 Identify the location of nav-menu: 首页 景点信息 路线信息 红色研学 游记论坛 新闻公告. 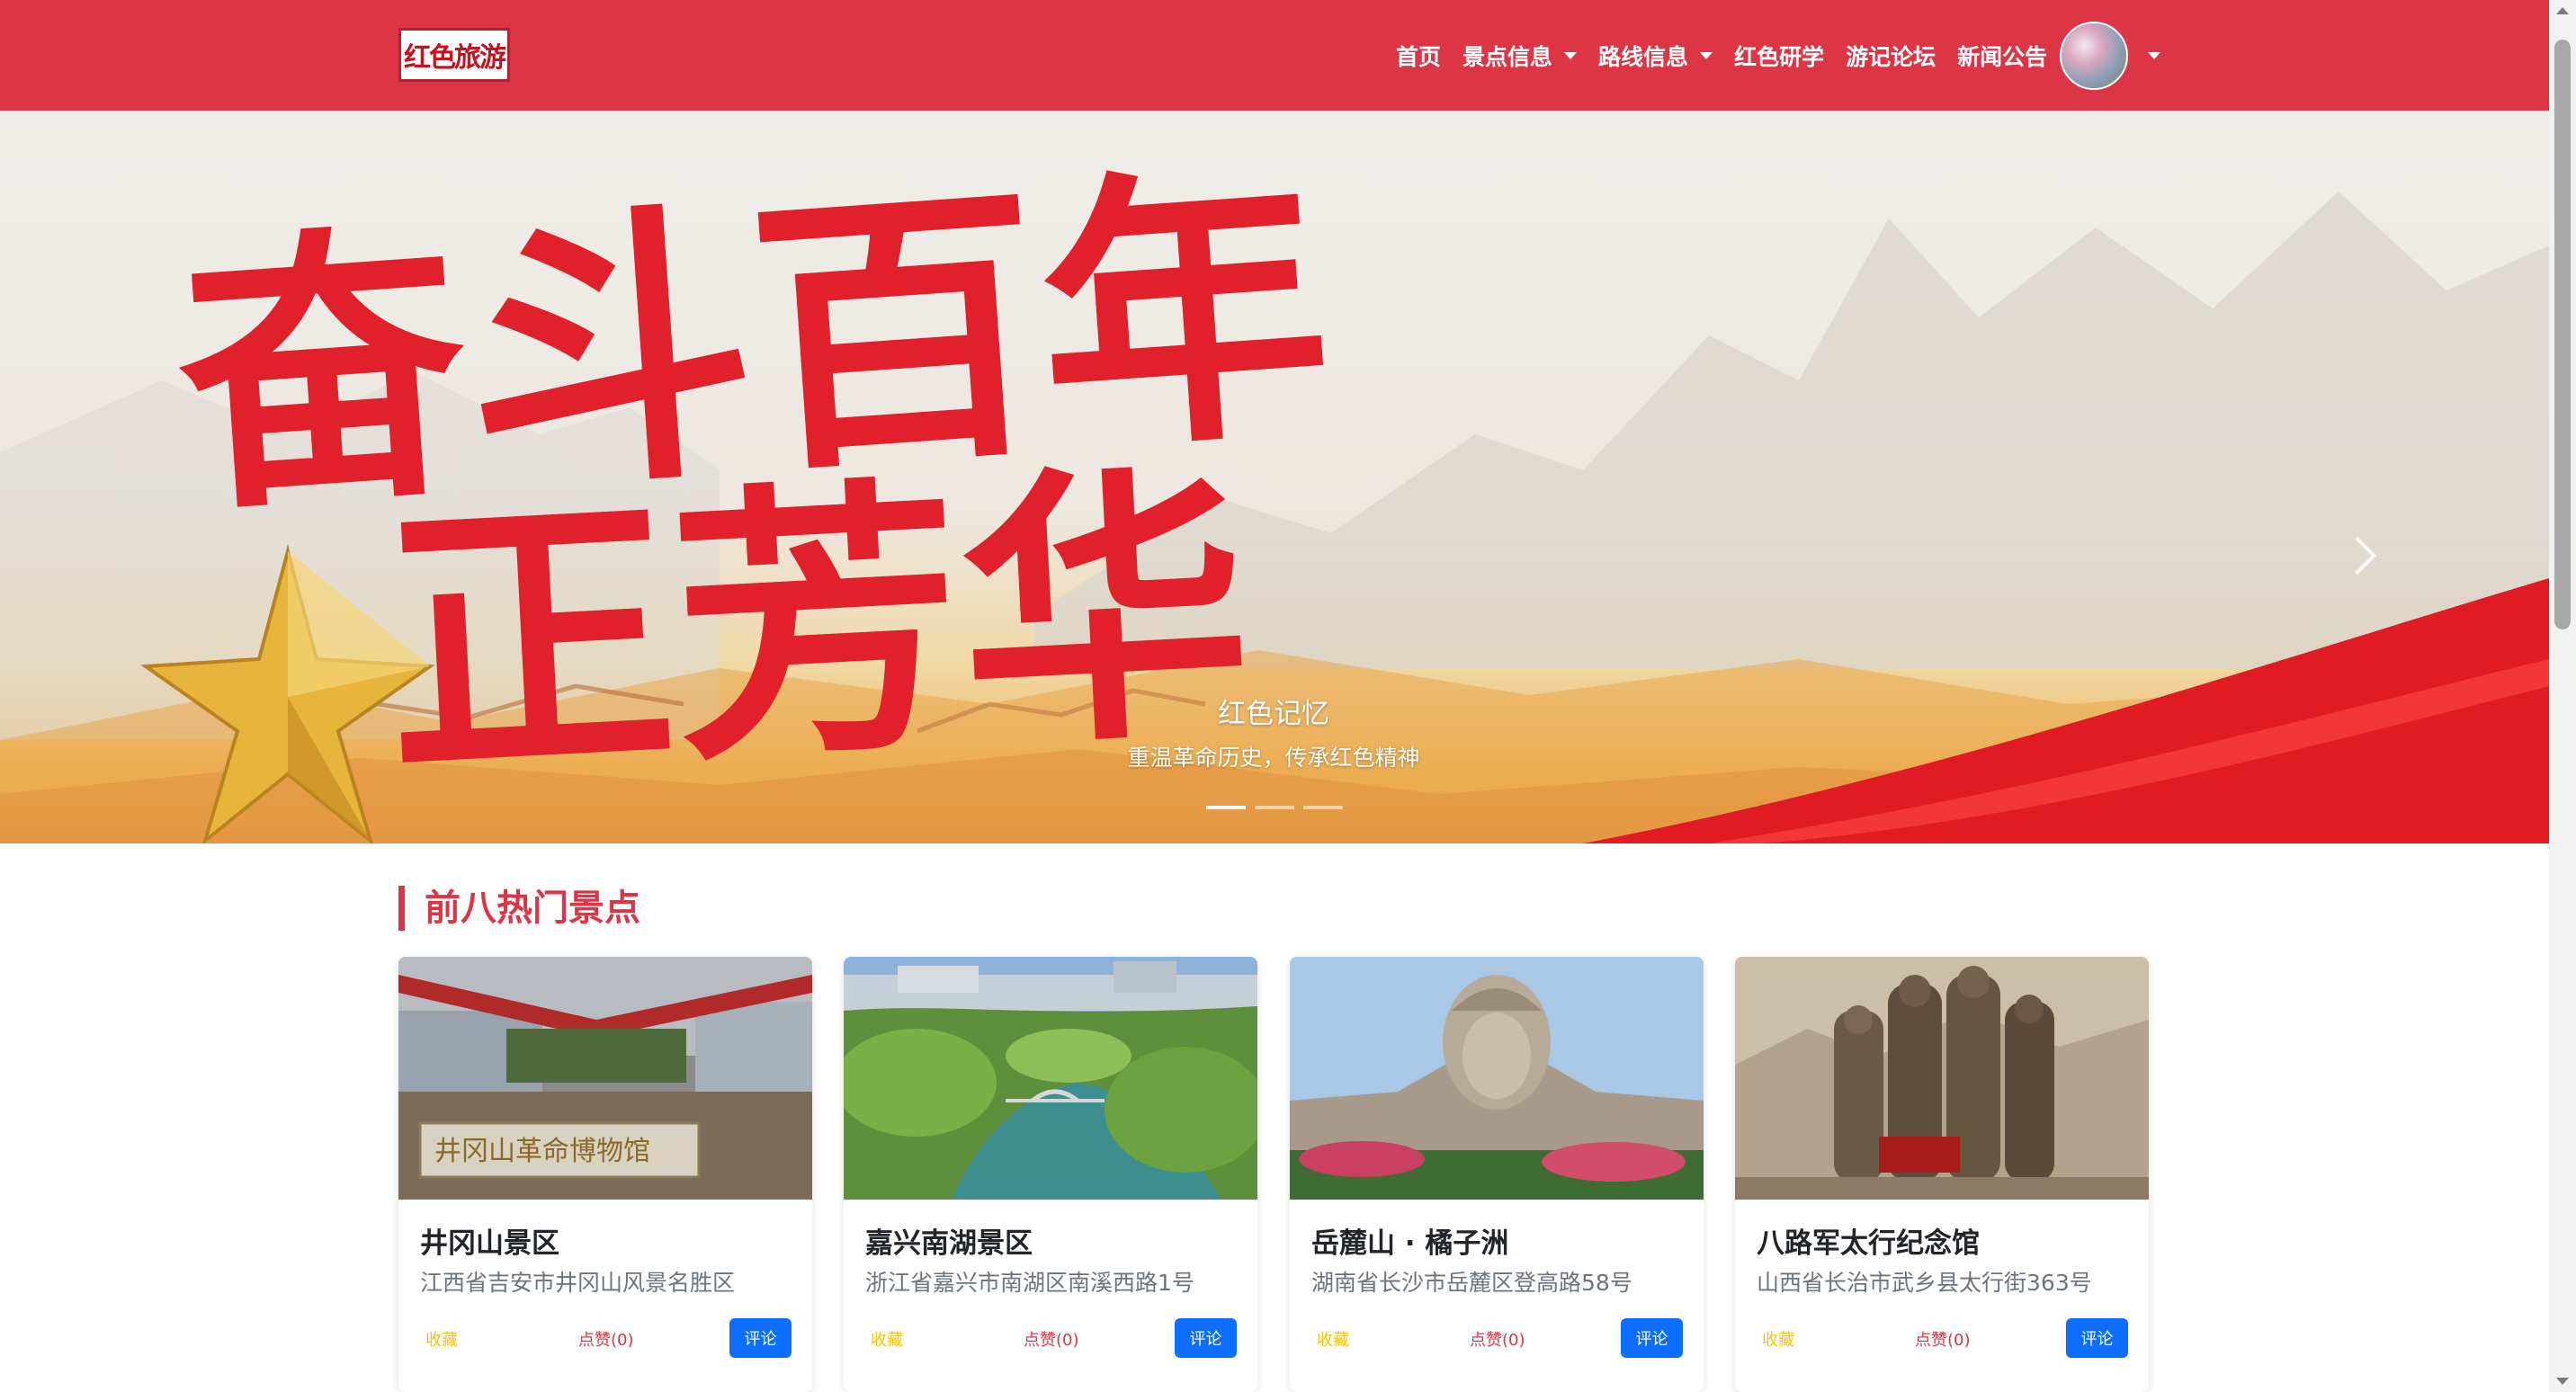
(1778, 55).